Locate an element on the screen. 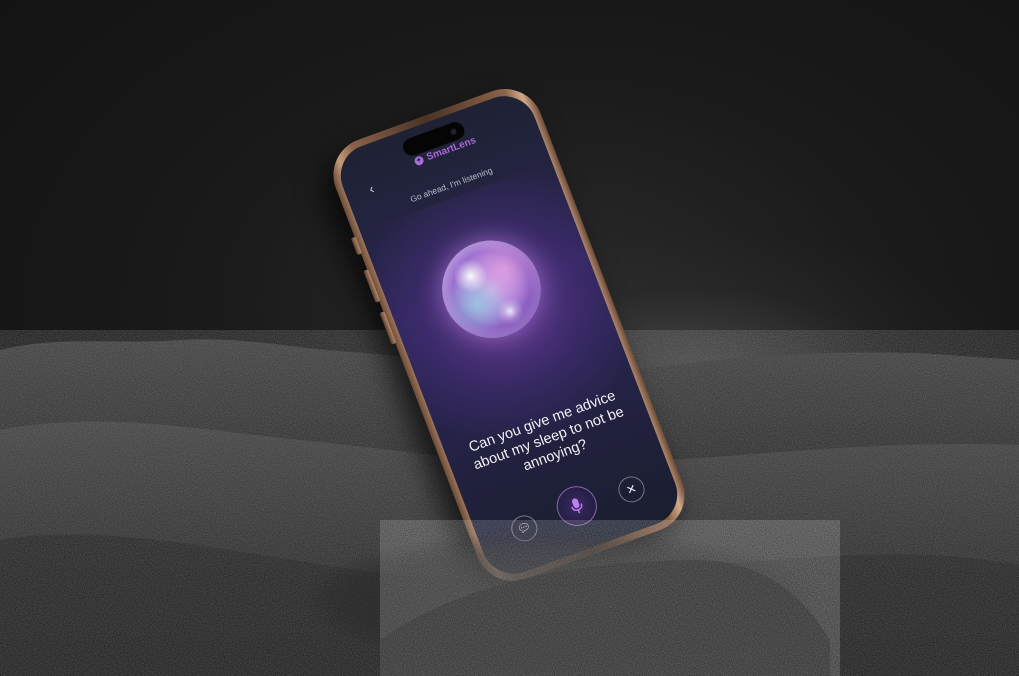  chevron-left-icon: ‹ is located at coordinates (371, 189).